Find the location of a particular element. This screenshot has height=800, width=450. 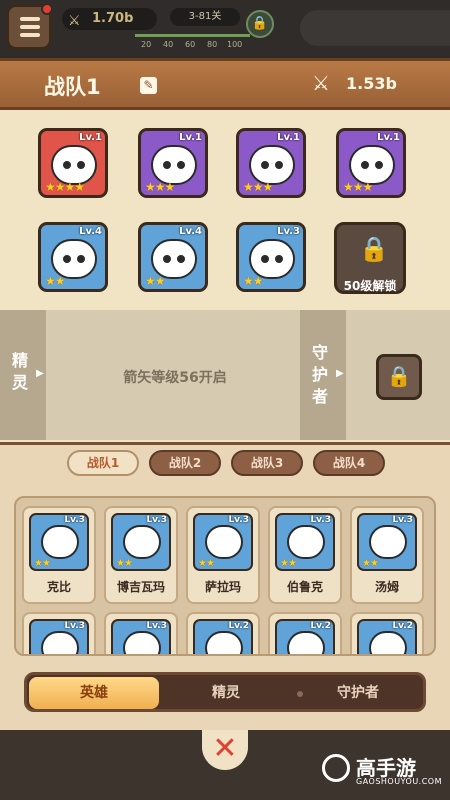

menu-button is located at coordinates (29, 26).